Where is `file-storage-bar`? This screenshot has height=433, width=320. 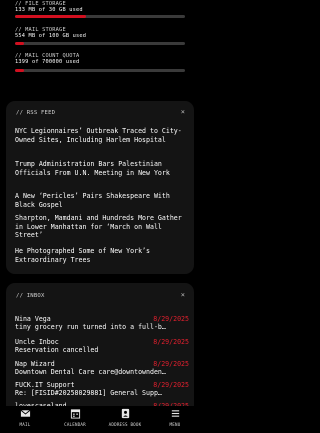
file-storage-bar is located at coordinates (100, 16).